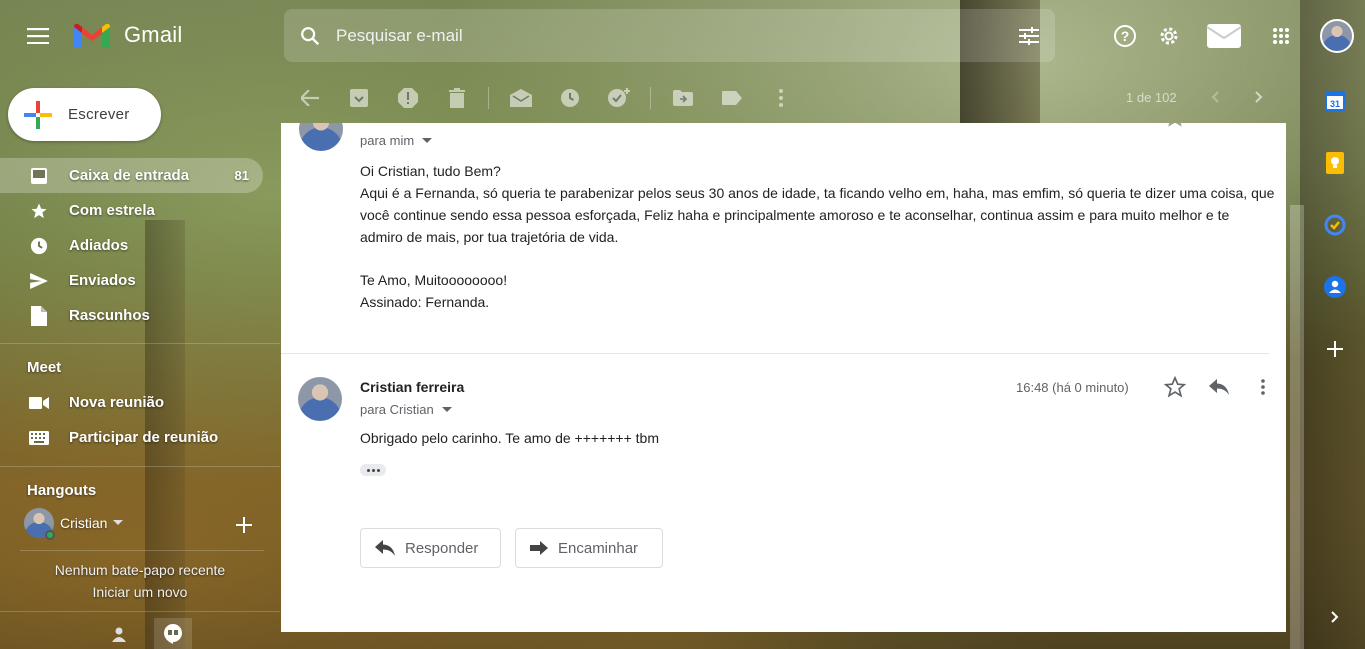  Describe the element at coordinates (84, 523) in the screenshot. I see `hangouts-user-name: Cristian` at that location.